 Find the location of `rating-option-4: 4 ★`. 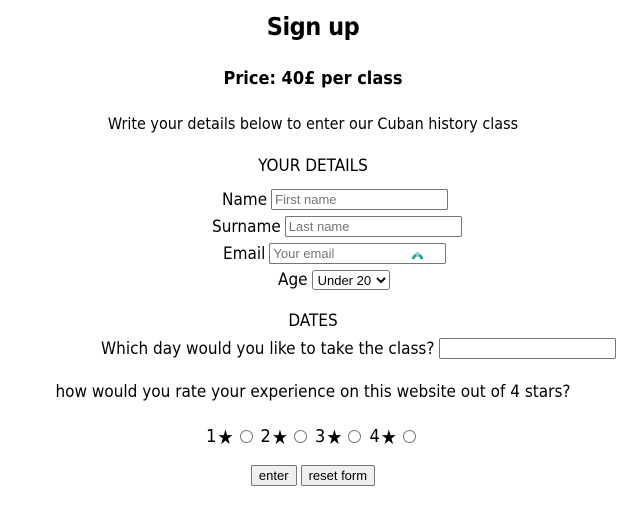

rating-option-4: 4 ★ is located at coordinates (394, 436).